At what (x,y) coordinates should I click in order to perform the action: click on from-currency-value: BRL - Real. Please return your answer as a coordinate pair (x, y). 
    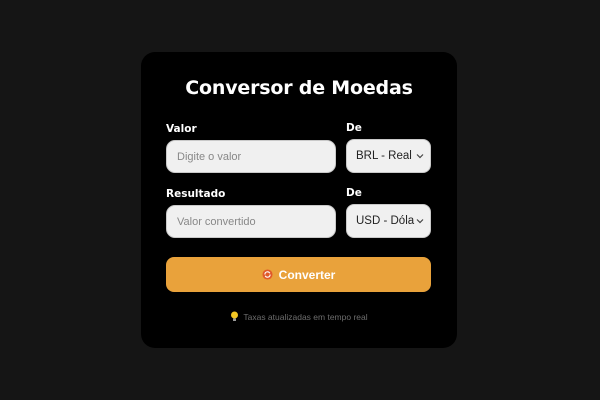
    Looking at the image, I should click on (384, 156).